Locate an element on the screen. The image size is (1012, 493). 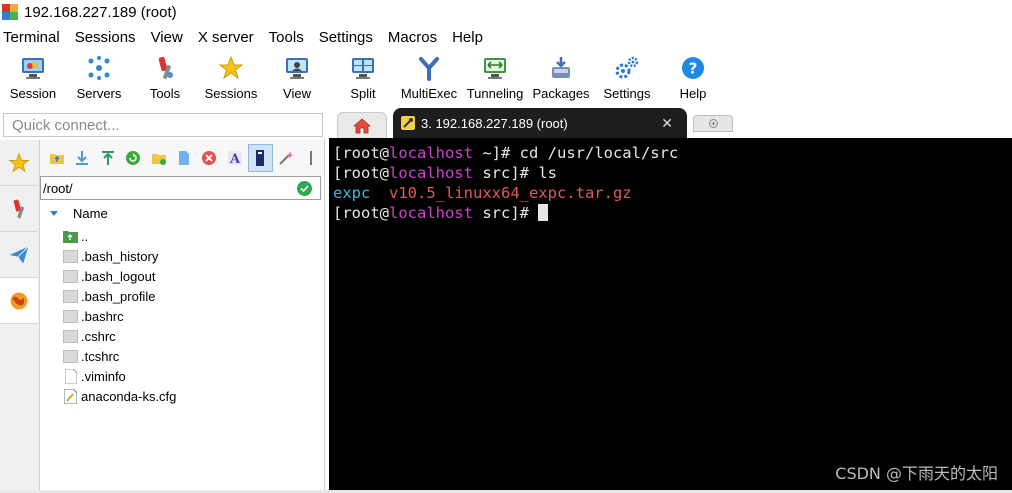
multiexec-icon is located at coordinates (429, 68).